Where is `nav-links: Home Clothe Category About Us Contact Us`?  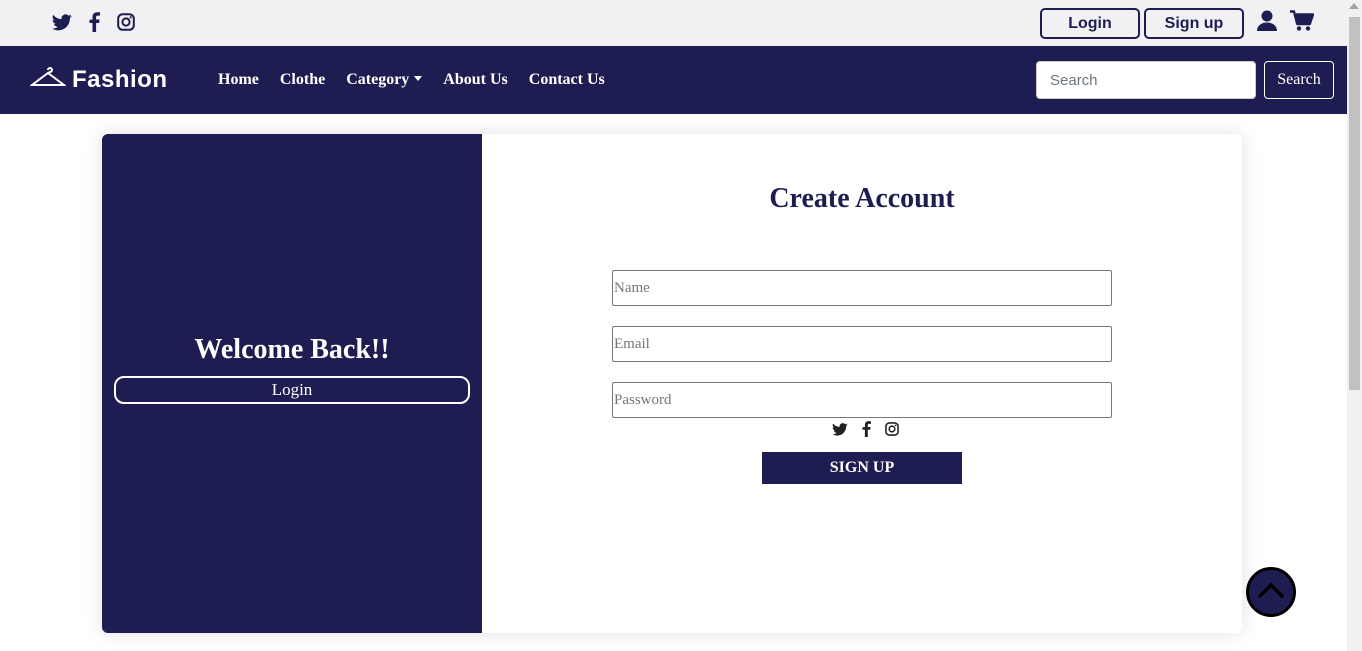
nav-links: Home Clothe Category About Us Contact Us is located at coordinates (411, 80).